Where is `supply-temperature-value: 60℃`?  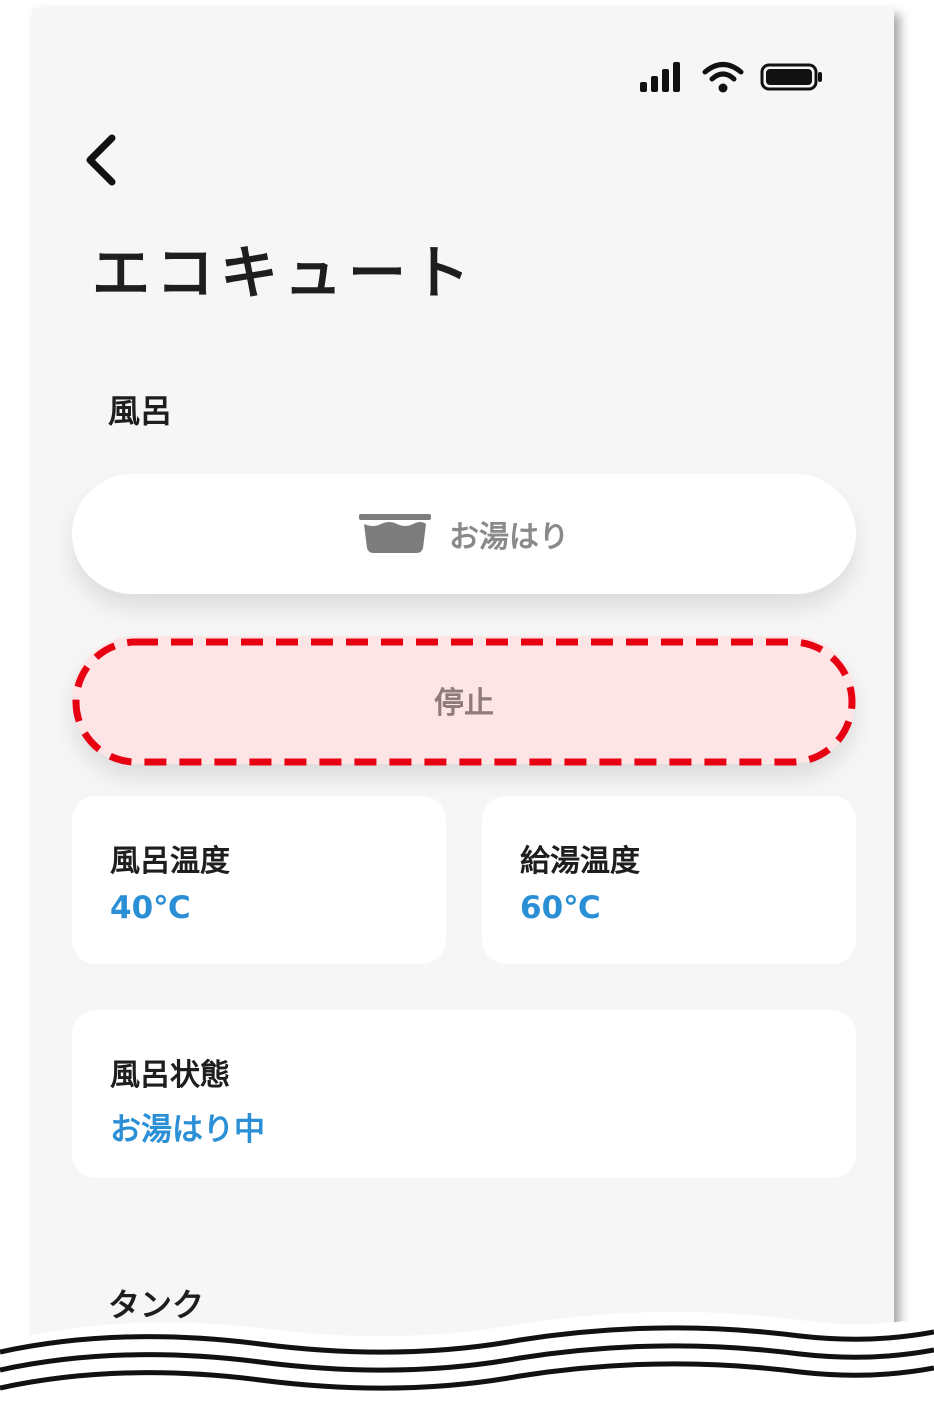
supply-temperature-value: 60℃ is located at coordinates (560, 908).